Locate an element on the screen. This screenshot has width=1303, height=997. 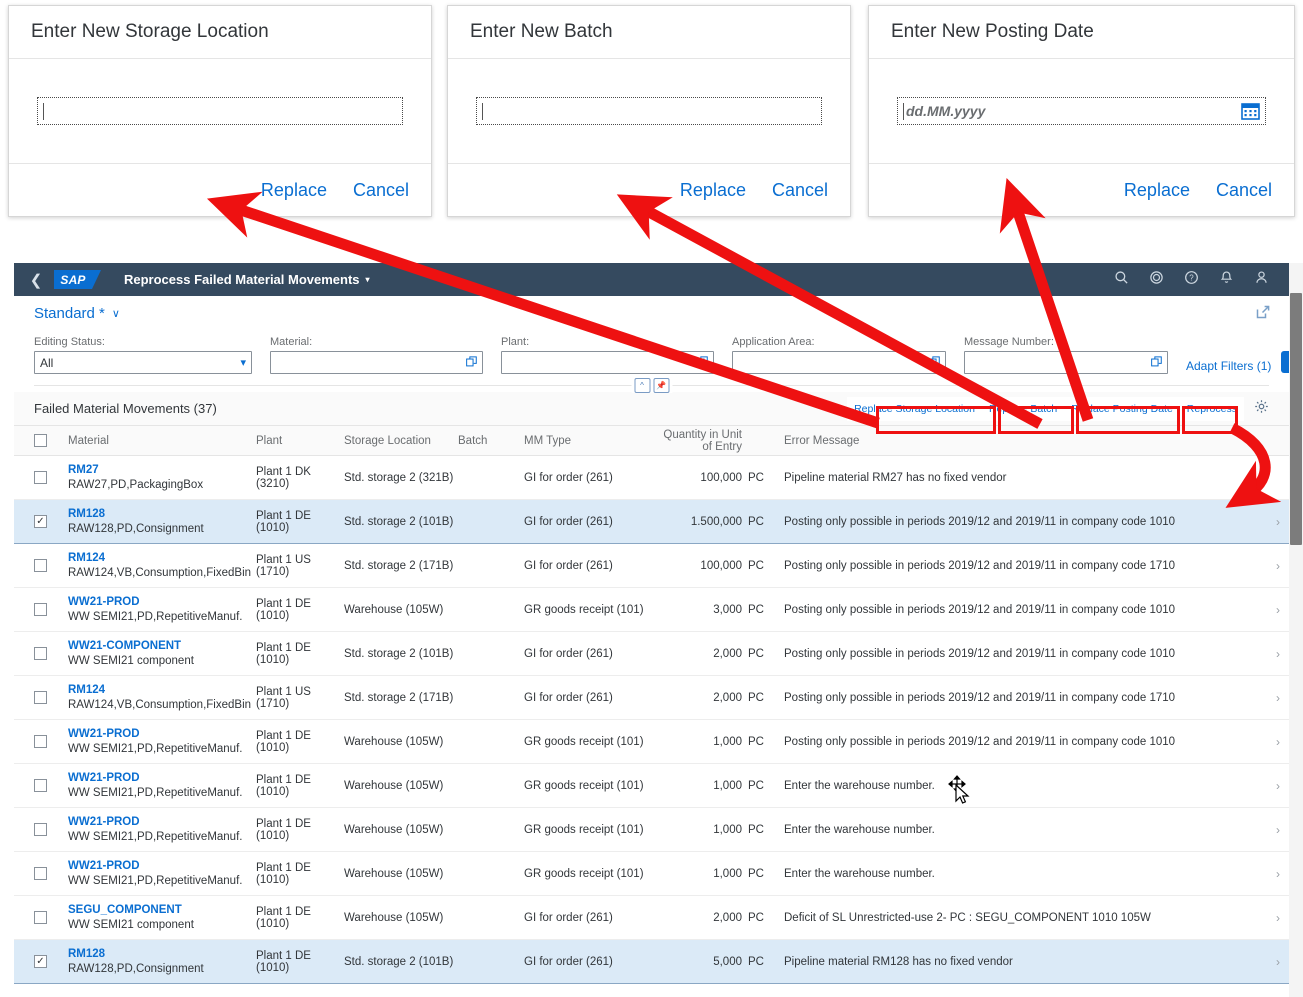
application-area-input is located at coordinates (839, 362).